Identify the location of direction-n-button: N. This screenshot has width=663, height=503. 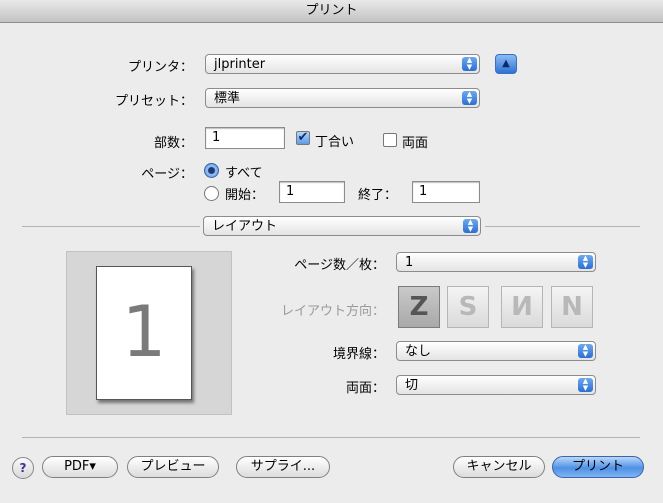
(572, 307).